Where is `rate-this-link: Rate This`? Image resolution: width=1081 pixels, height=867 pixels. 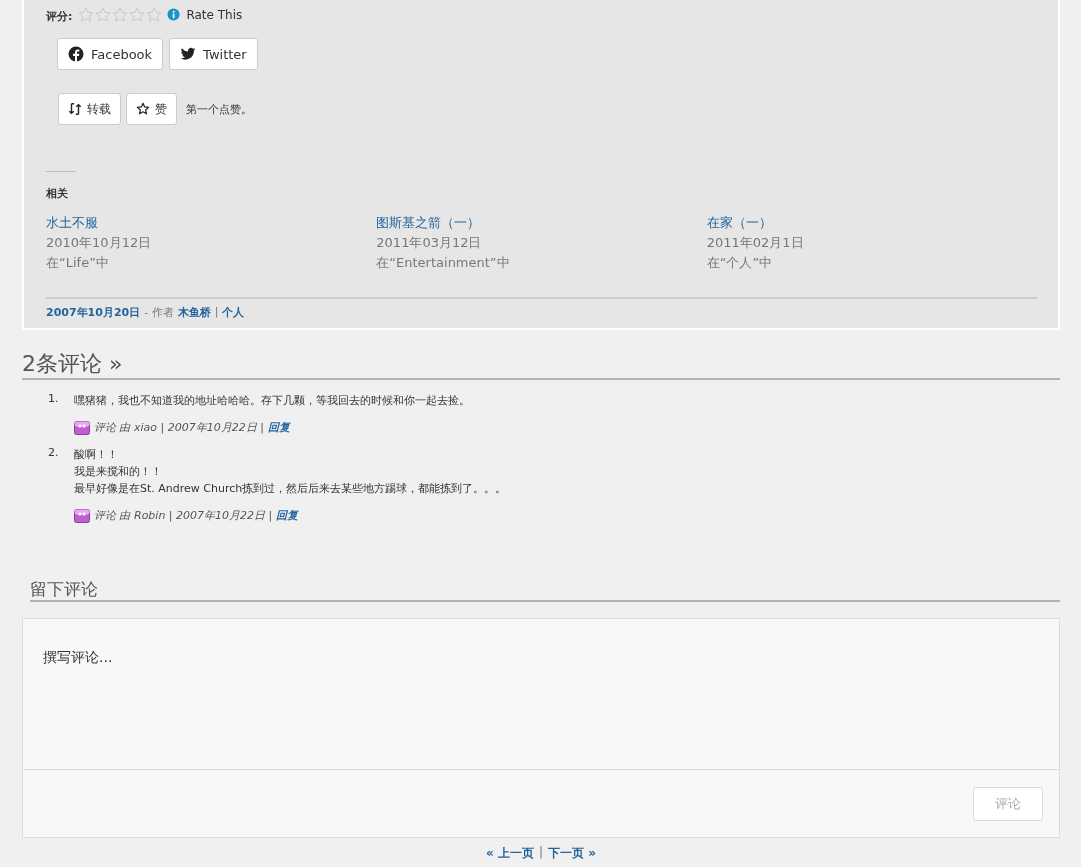 rate-this-link: Rate This is located at coordinates (214, 14).